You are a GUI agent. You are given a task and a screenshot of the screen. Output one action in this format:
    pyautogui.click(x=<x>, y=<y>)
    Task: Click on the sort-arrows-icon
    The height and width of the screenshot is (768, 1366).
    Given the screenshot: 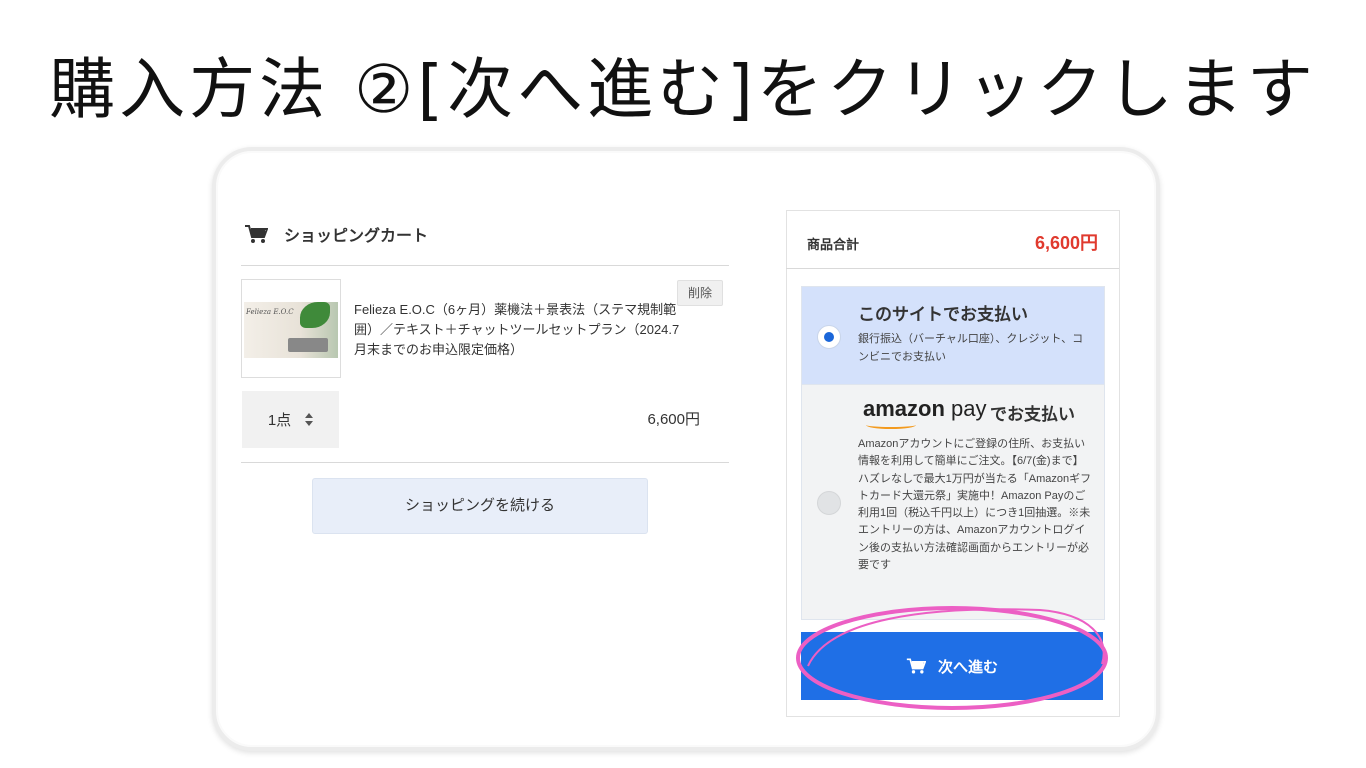 What is the action you would take?
    pyautogui.click(x=309, y=419)
    